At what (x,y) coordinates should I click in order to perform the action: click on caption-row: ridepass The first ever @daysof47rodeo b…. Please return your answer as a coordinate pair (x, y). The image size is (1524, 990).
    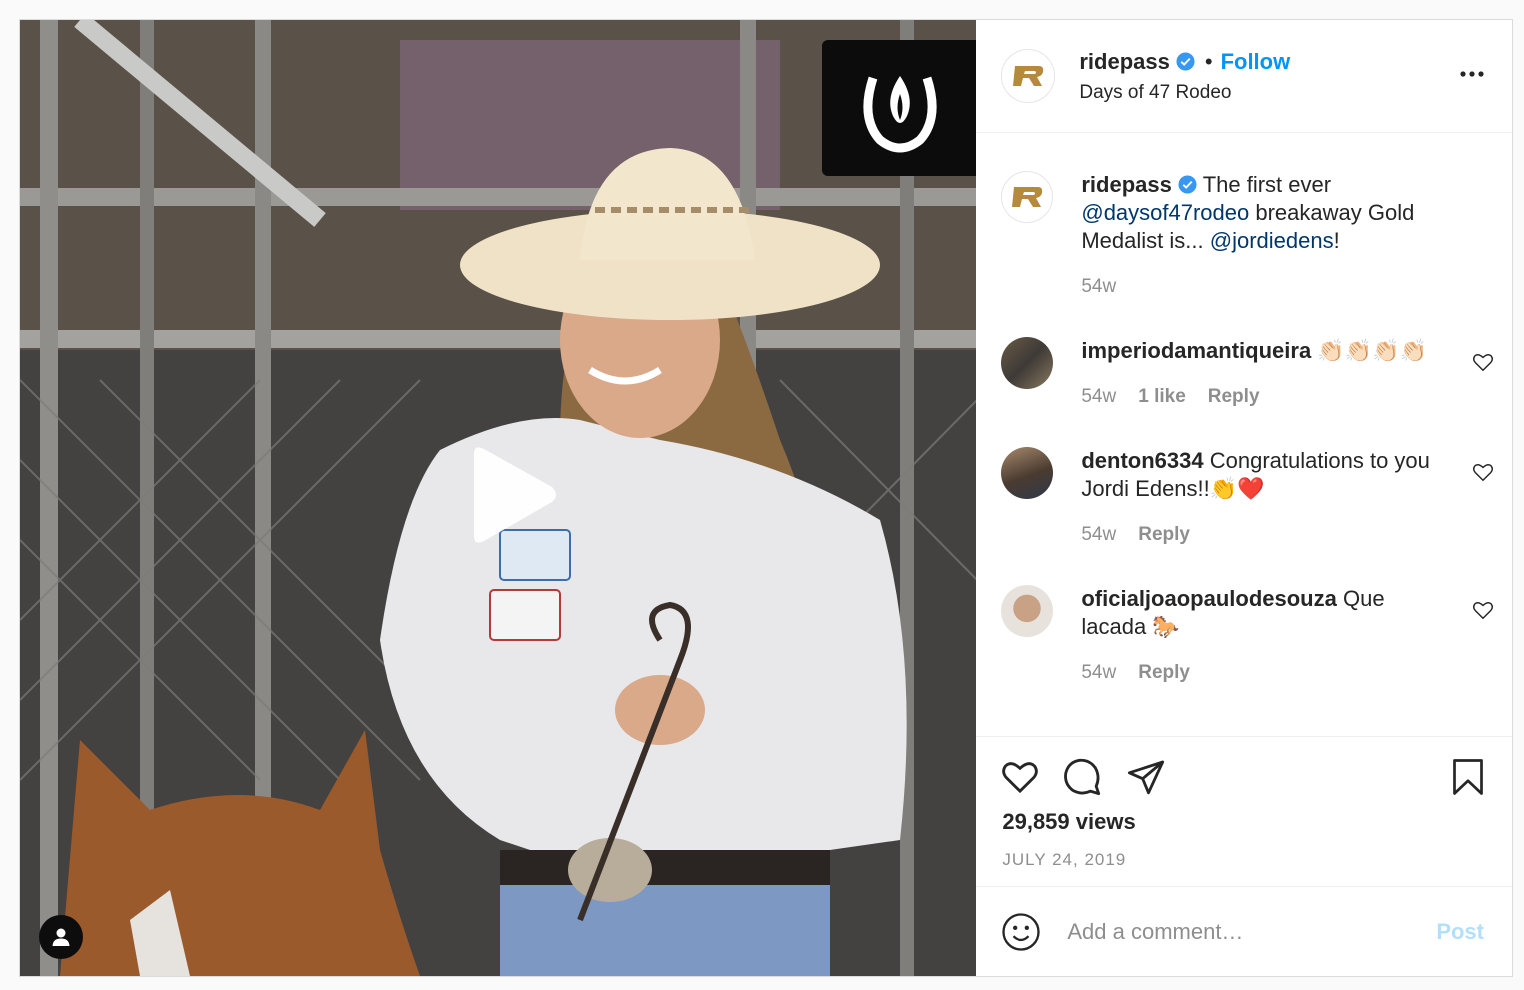
    Looking at the image, I should click on (1244, 236).